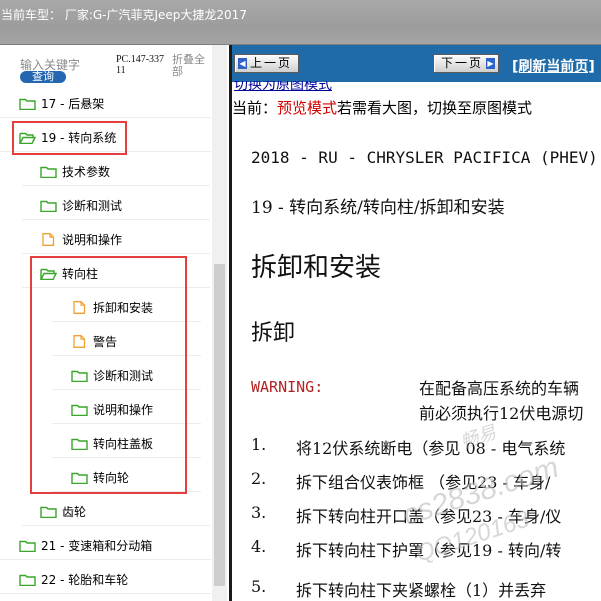  What do you see at coordinates (259, 444) in the screenshot?
I see `step-number: 1.` at bounding box center [259, 444].